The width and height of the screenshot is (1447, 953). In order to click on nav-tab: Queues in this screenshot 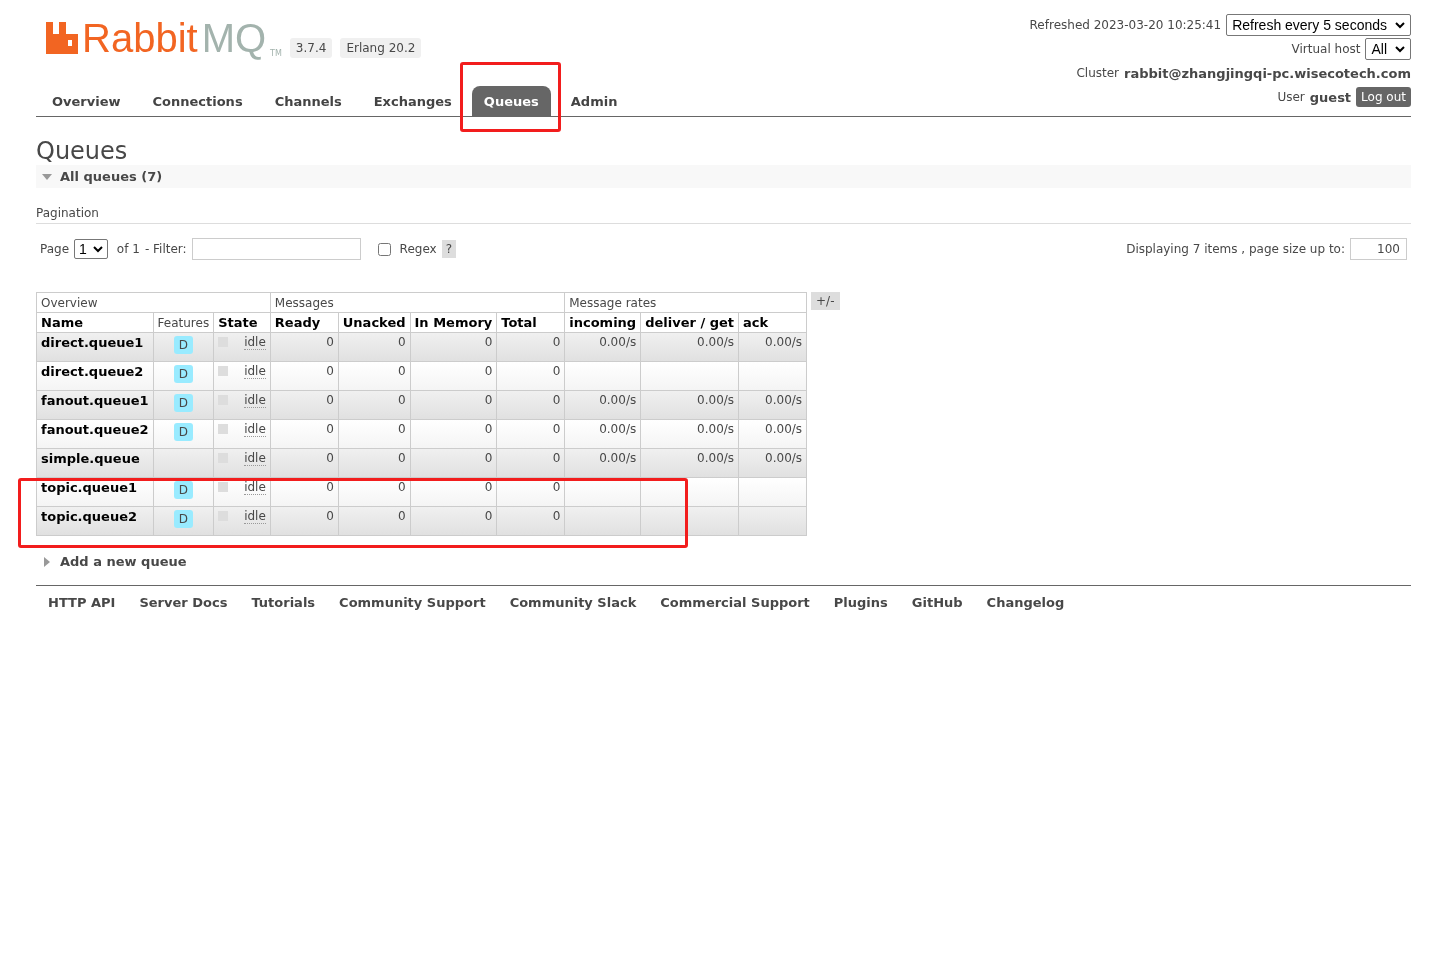, I will do `click(511, 101)`.